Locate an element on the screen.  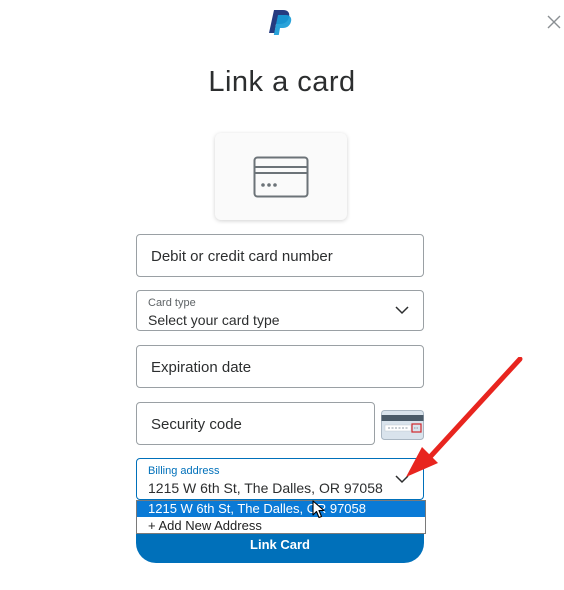
annotation-arrow-icon is located at coordinates (464, 417).